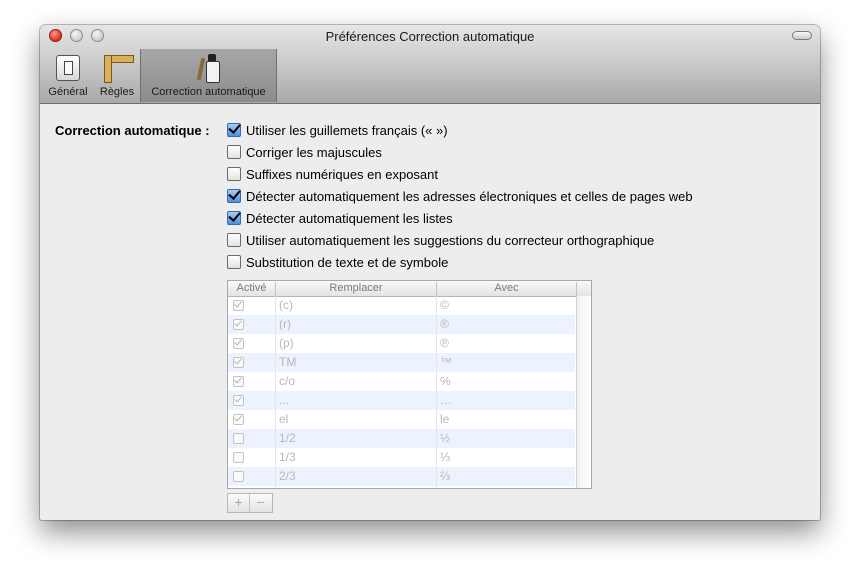 Image resolution: width=860 pixels, height=576 pixels. I want to click on option-text-substitution: Substitution de texte et de symbole, so click(337, 262).